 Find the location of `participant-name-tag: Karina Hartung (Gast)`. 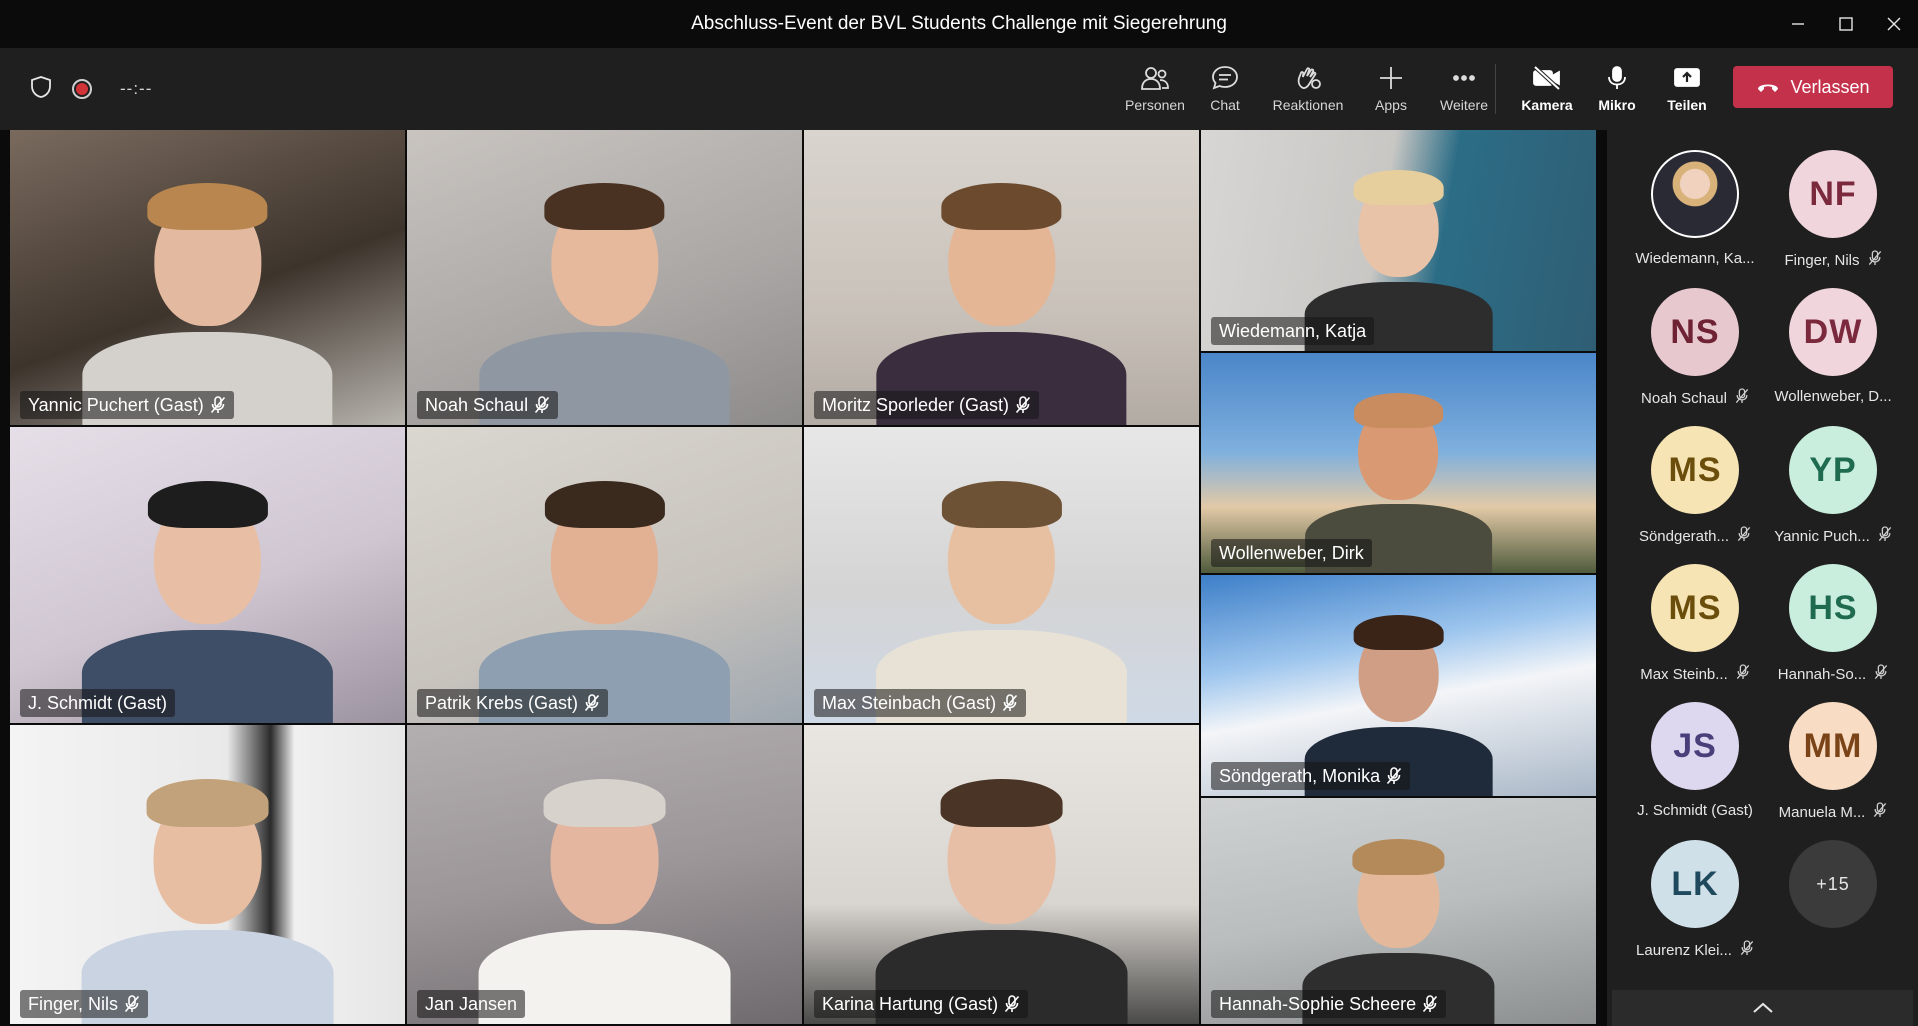

participant-name-tag: Karina Hartung (Gast) is located at coordinates (921, 1004).